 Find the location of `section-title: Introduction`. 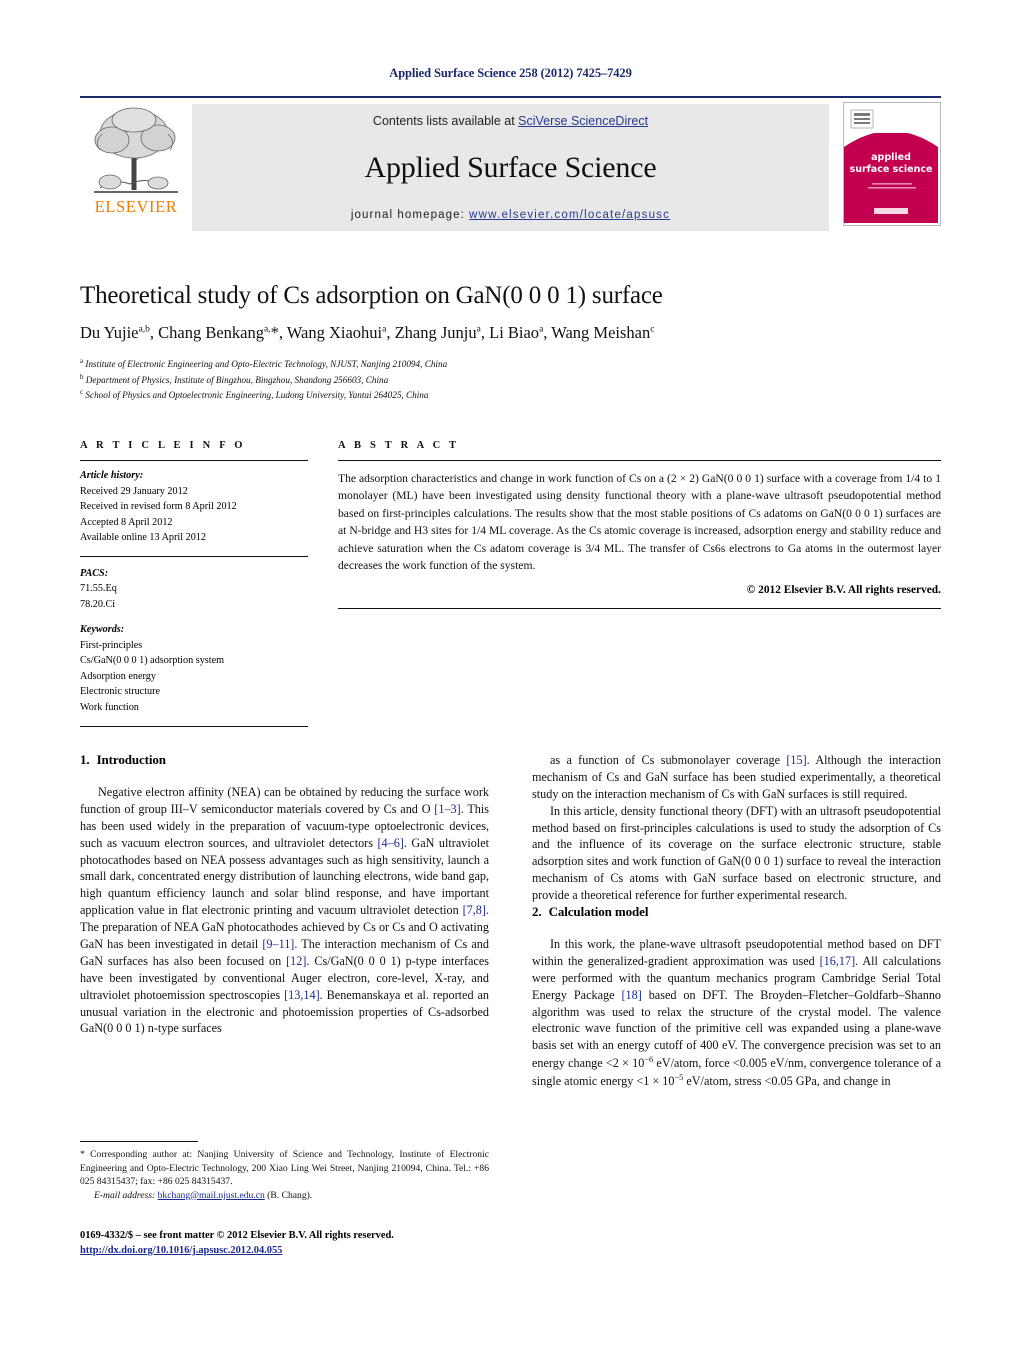

section-title: Introduction is located at coordinates (131, 759).